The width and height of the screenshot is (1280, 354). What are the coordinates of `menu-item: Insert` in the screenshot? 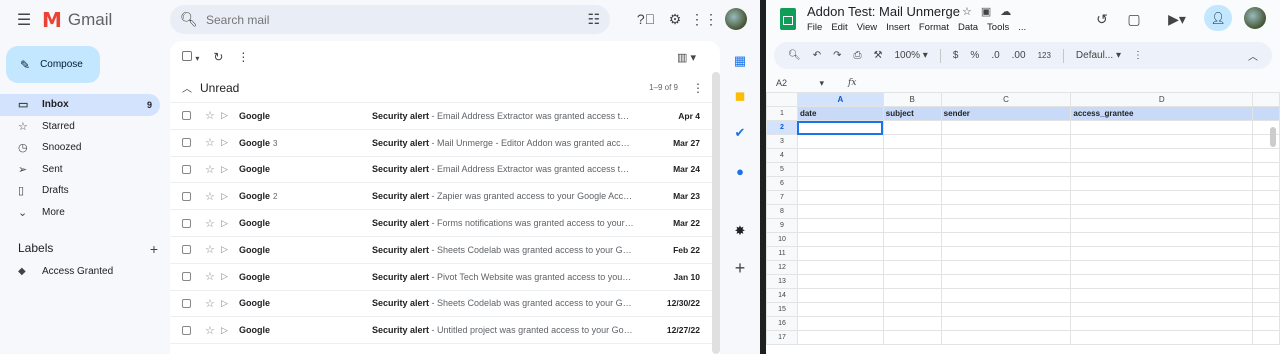 It's located at (898, 27).